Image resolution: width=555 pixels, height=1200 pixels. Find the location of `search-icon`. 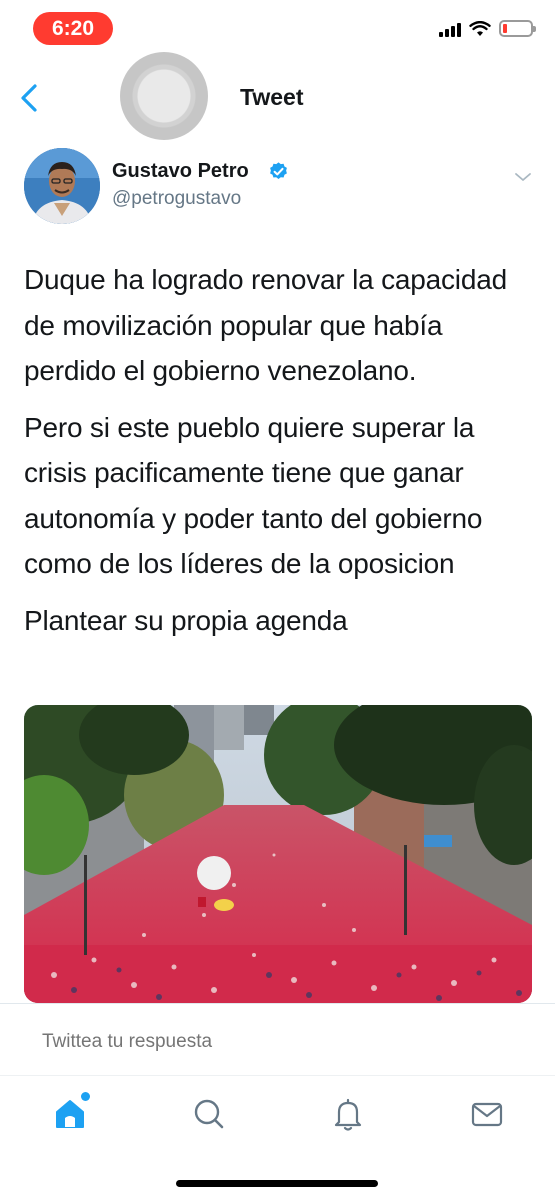

search-icon is located at coordinates (209, 1114).